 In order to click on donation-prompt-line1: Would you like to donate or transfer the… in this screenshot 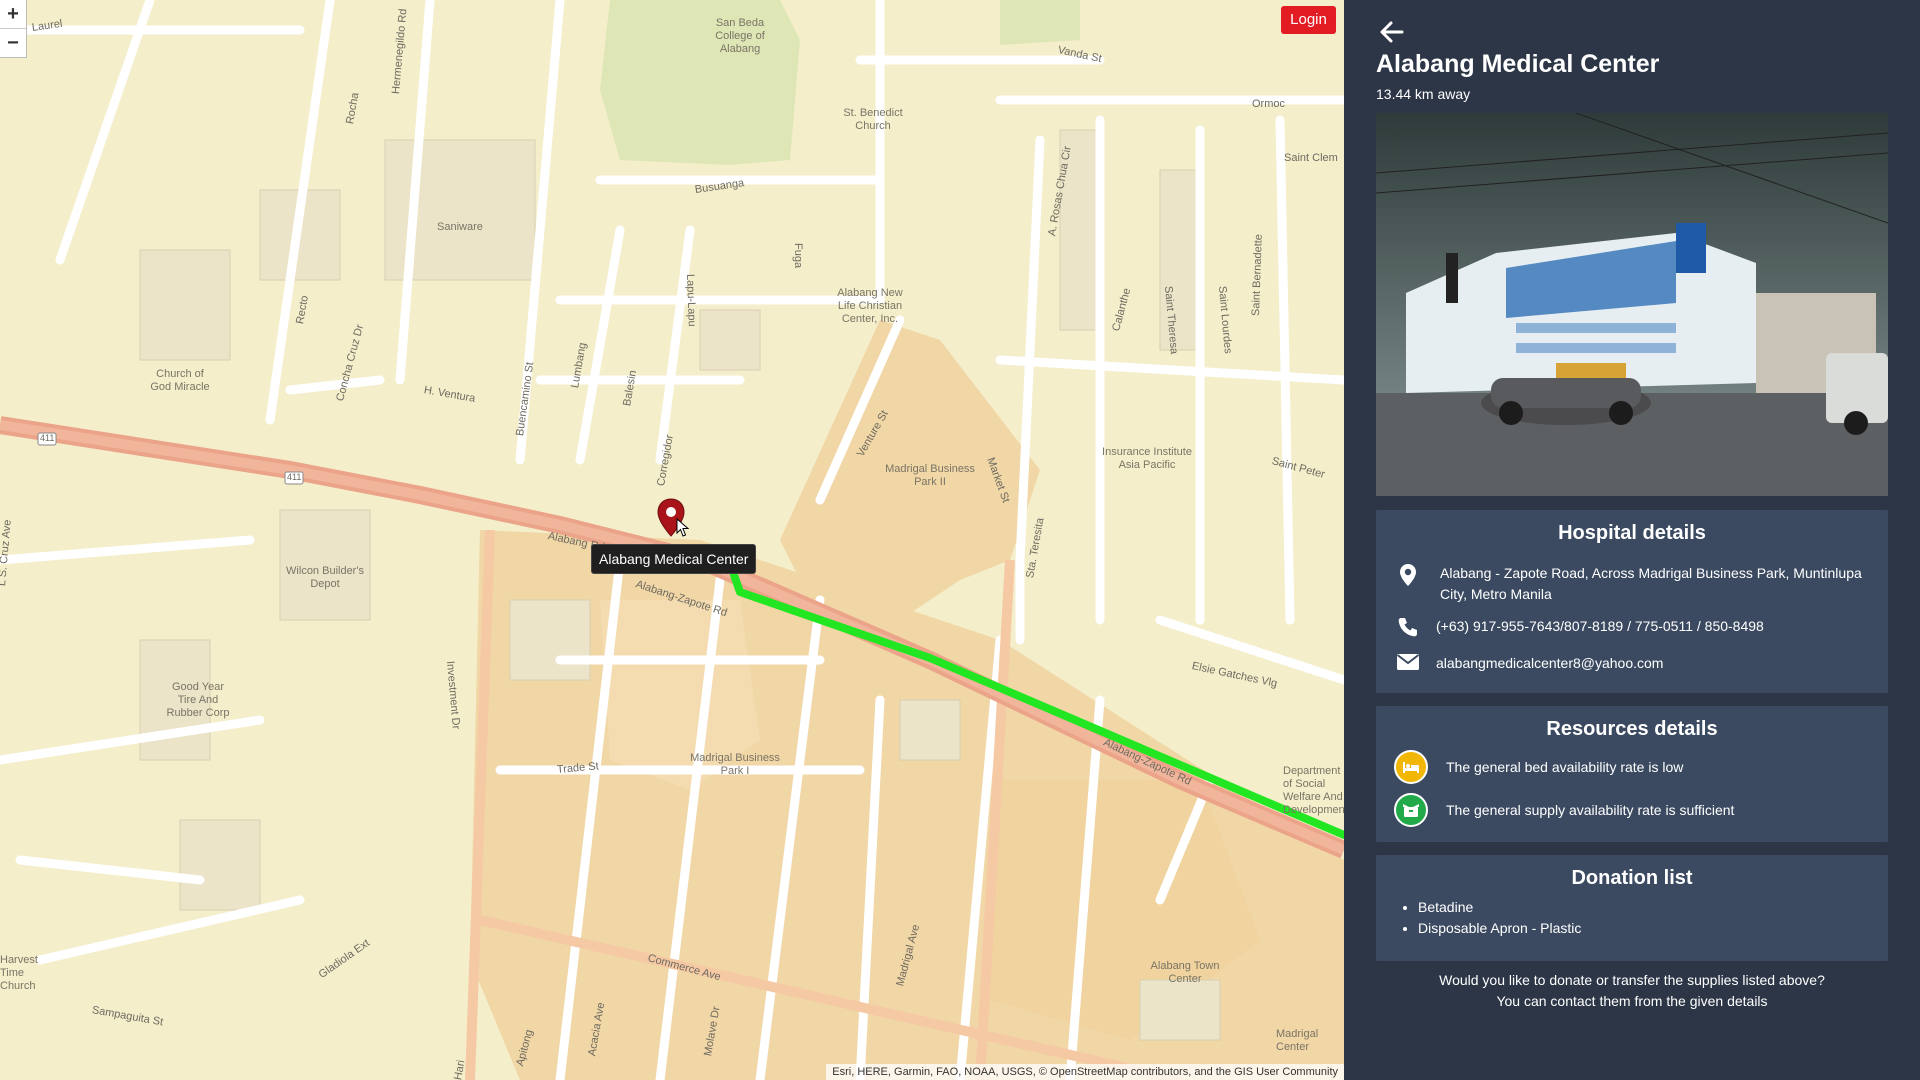, I will do `click(1632, 980)`.